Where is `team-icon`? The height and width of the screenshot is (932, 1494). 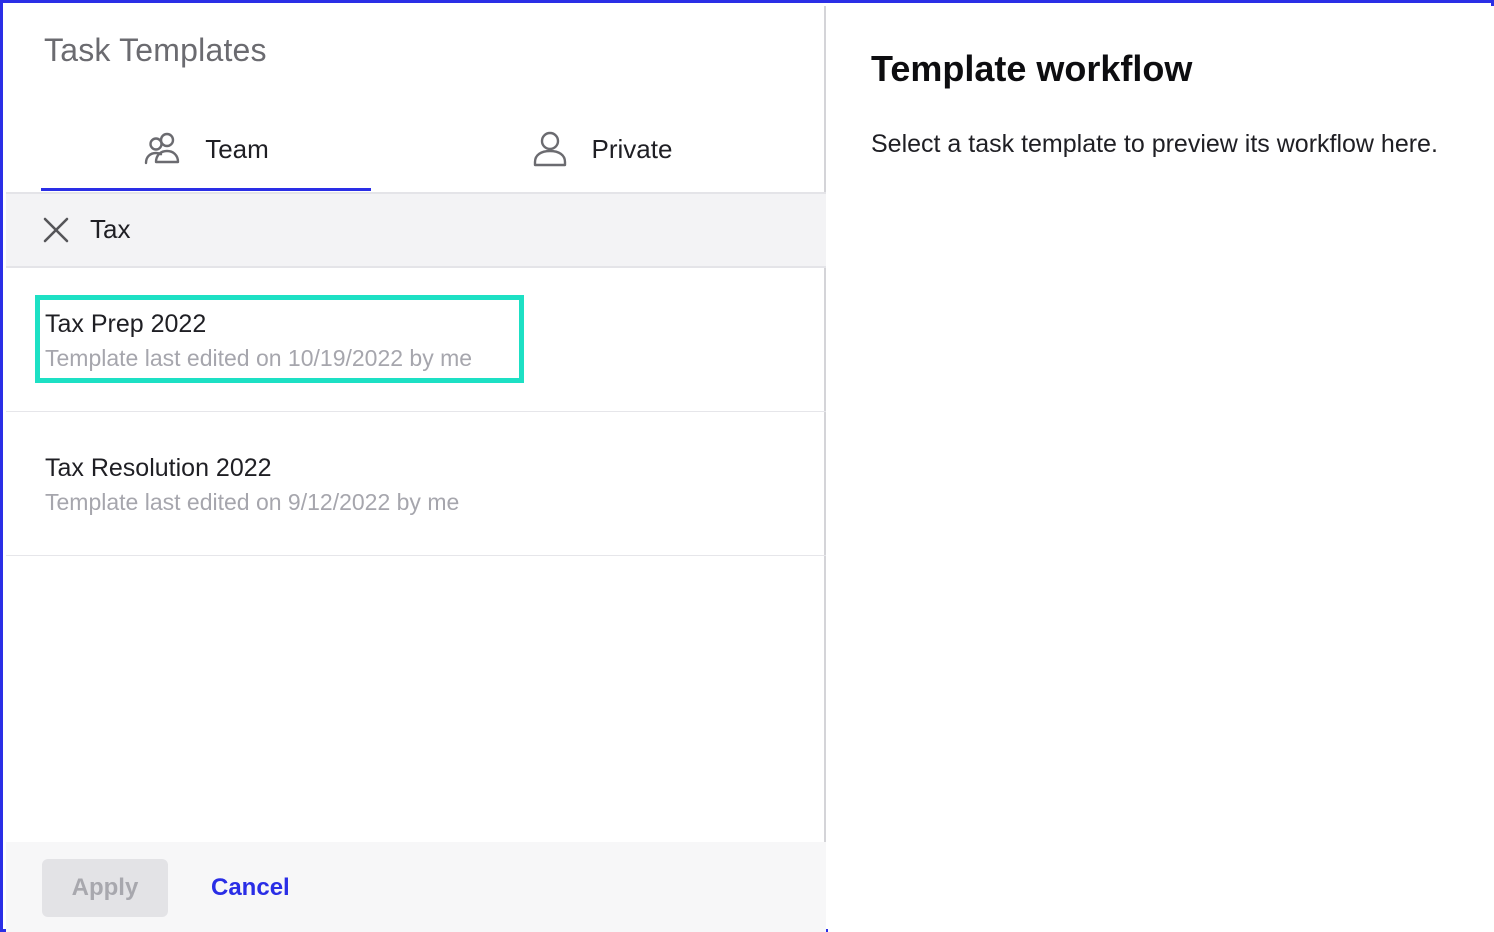
team-icon is located at coordinates (162, 148).